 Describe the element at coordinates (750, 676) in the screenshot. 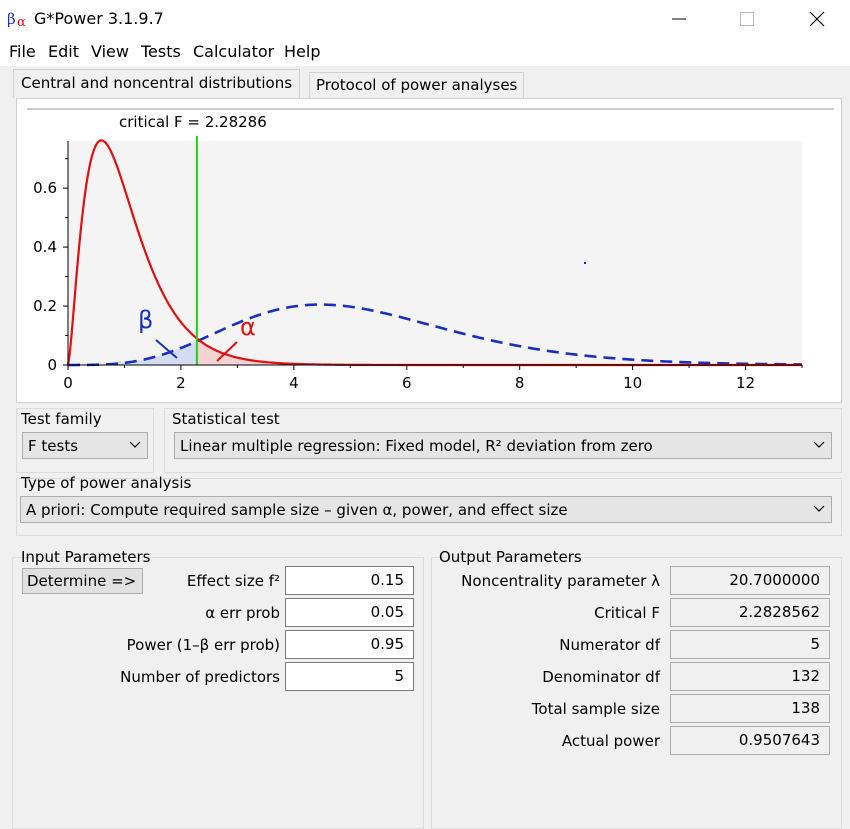

I see `denominator-df-value: 132` at that location.